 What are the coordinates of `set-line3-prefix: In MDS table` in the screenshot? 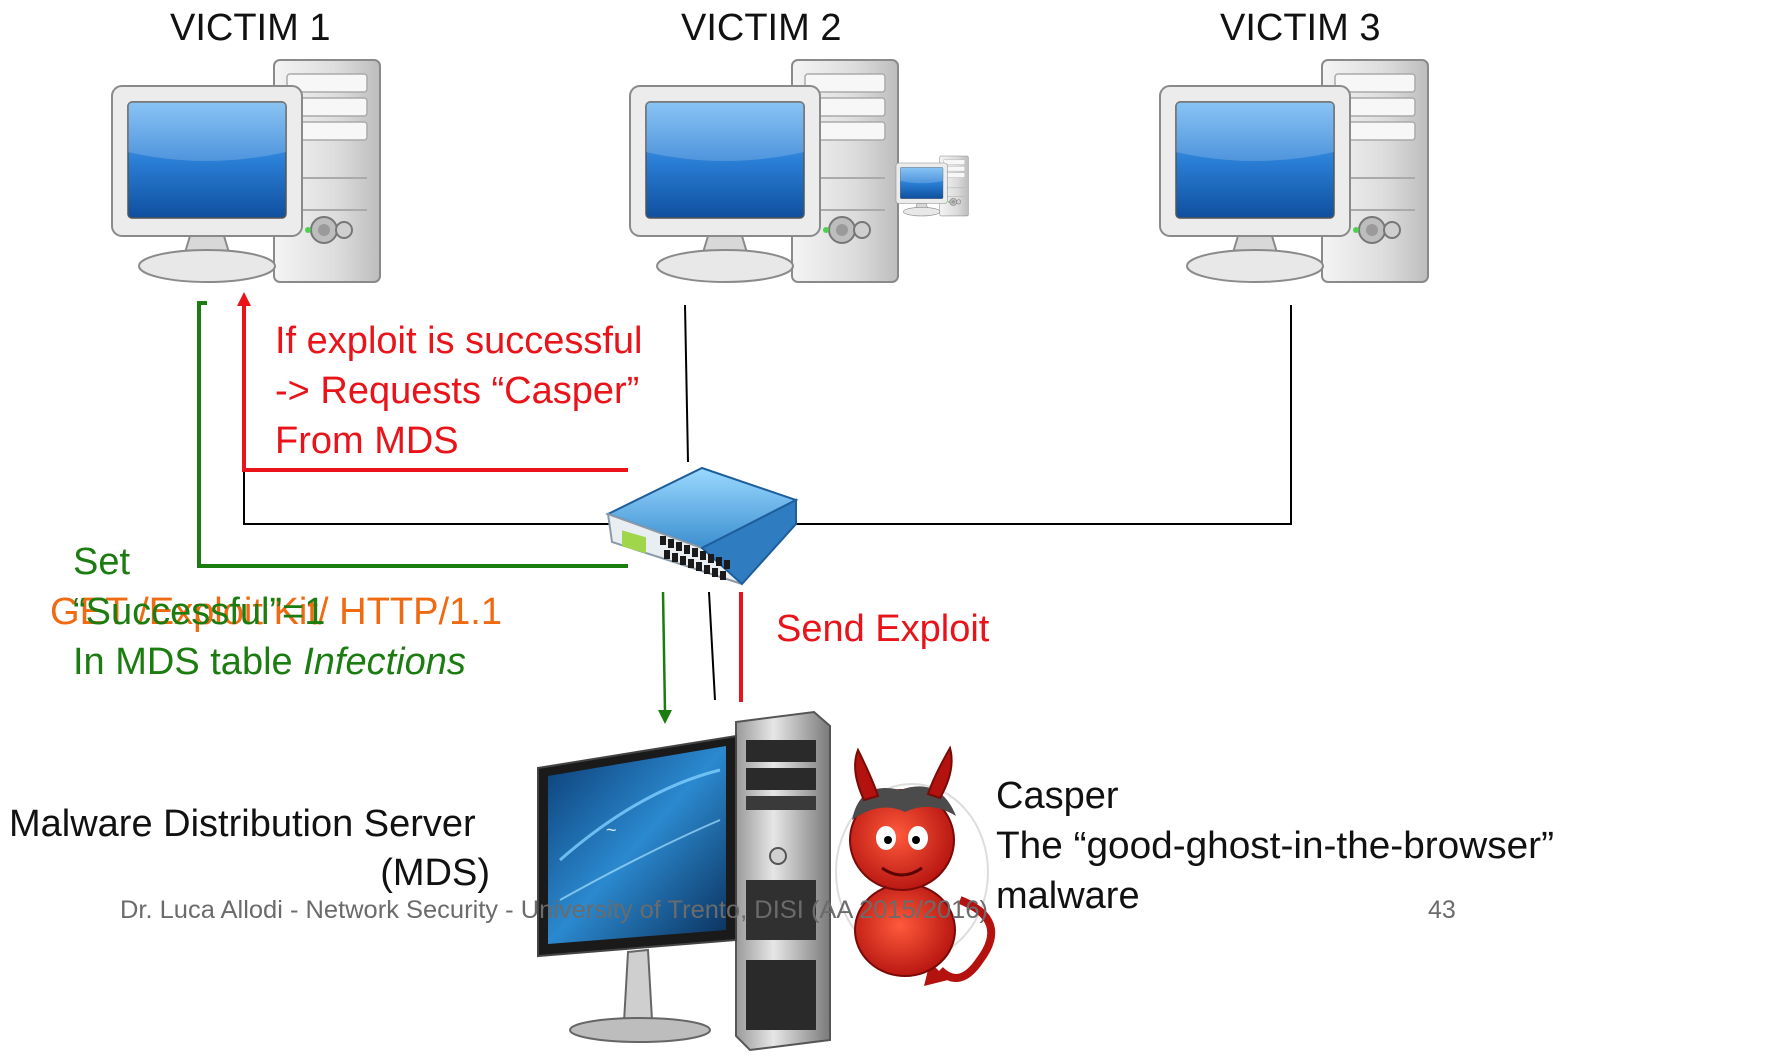 It's located at (188, 662).